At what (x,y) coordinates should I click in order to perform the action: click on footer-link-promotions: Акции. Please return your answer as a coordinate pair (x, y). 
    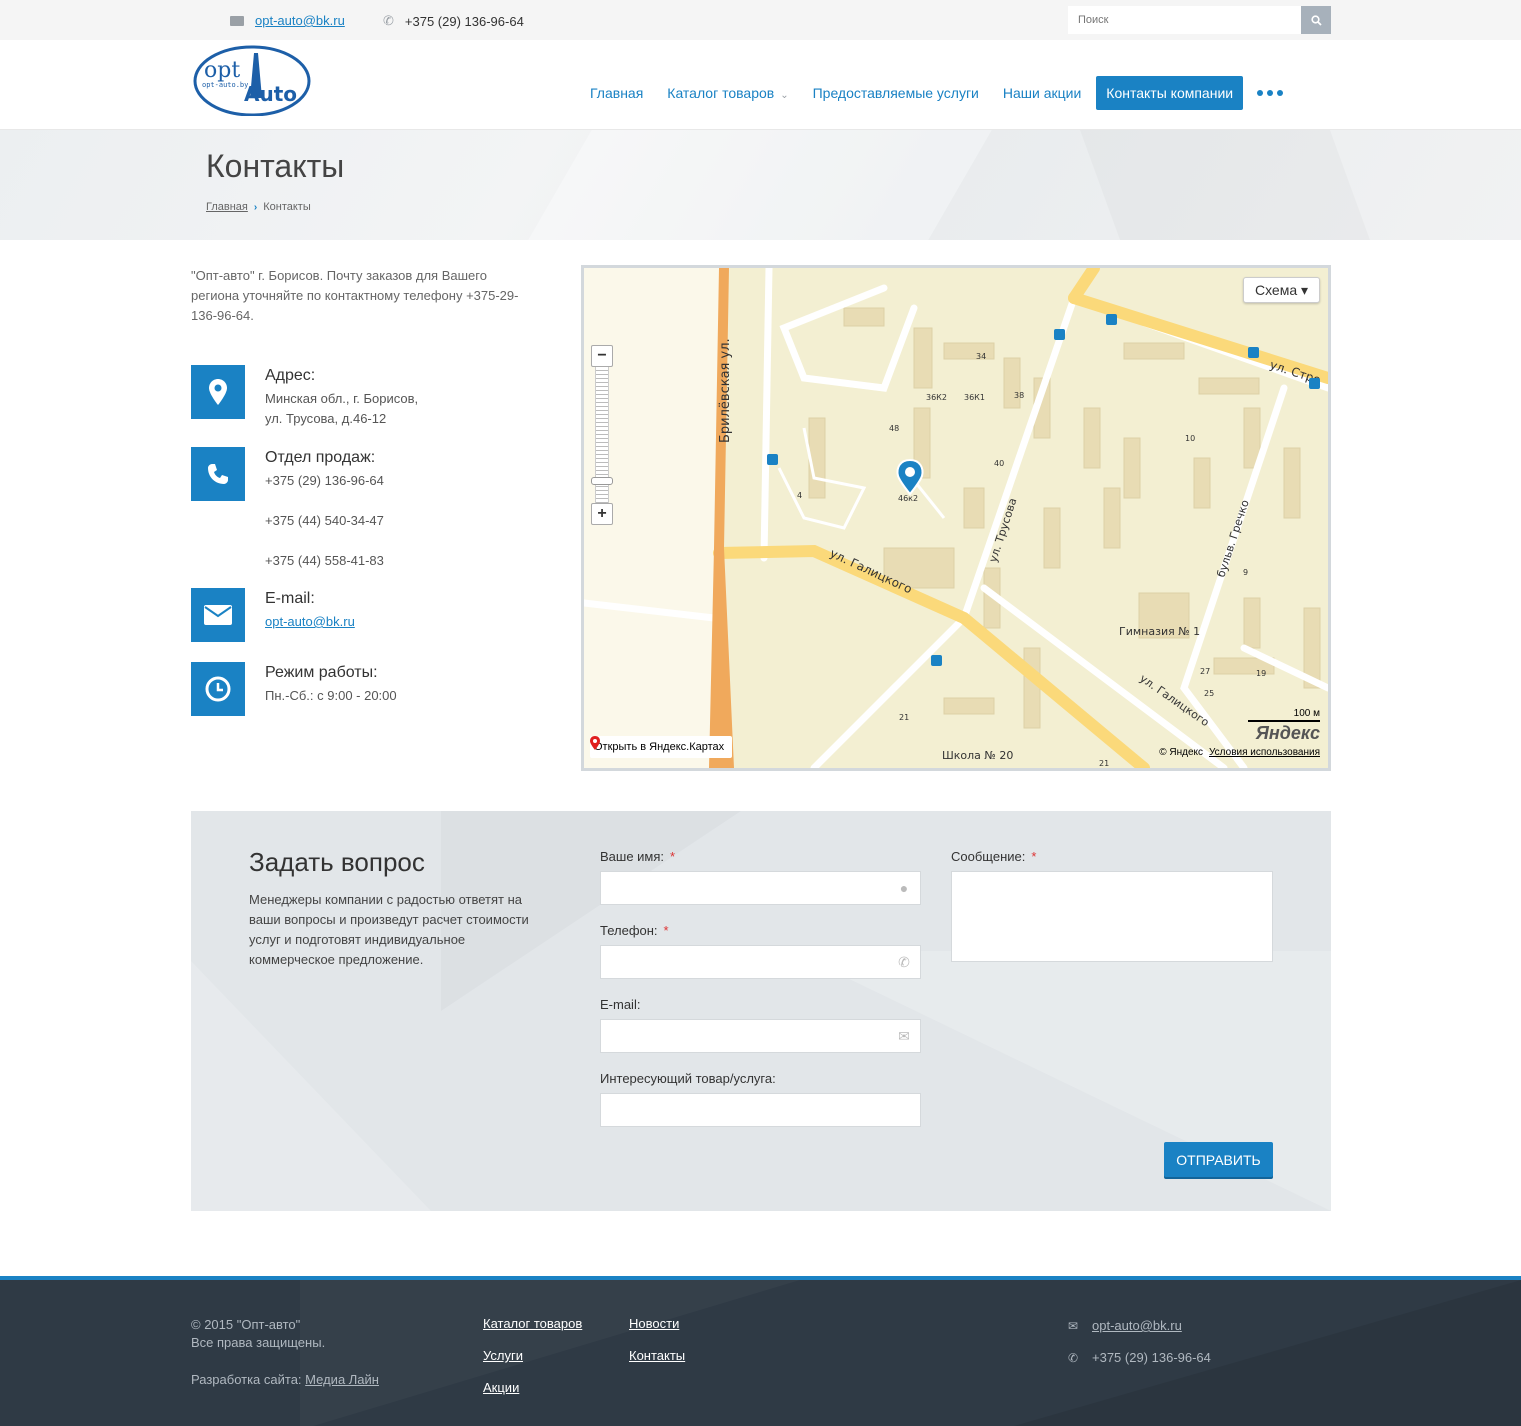
    Looking at the image, I should click on (501, 1387).